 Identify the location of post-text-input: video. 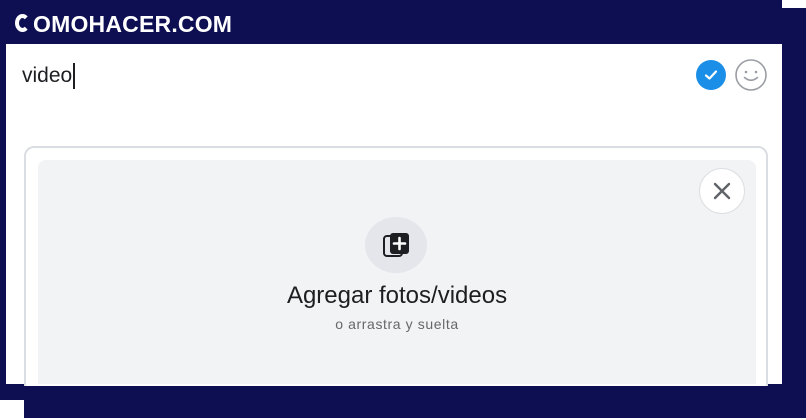
(49, 76).